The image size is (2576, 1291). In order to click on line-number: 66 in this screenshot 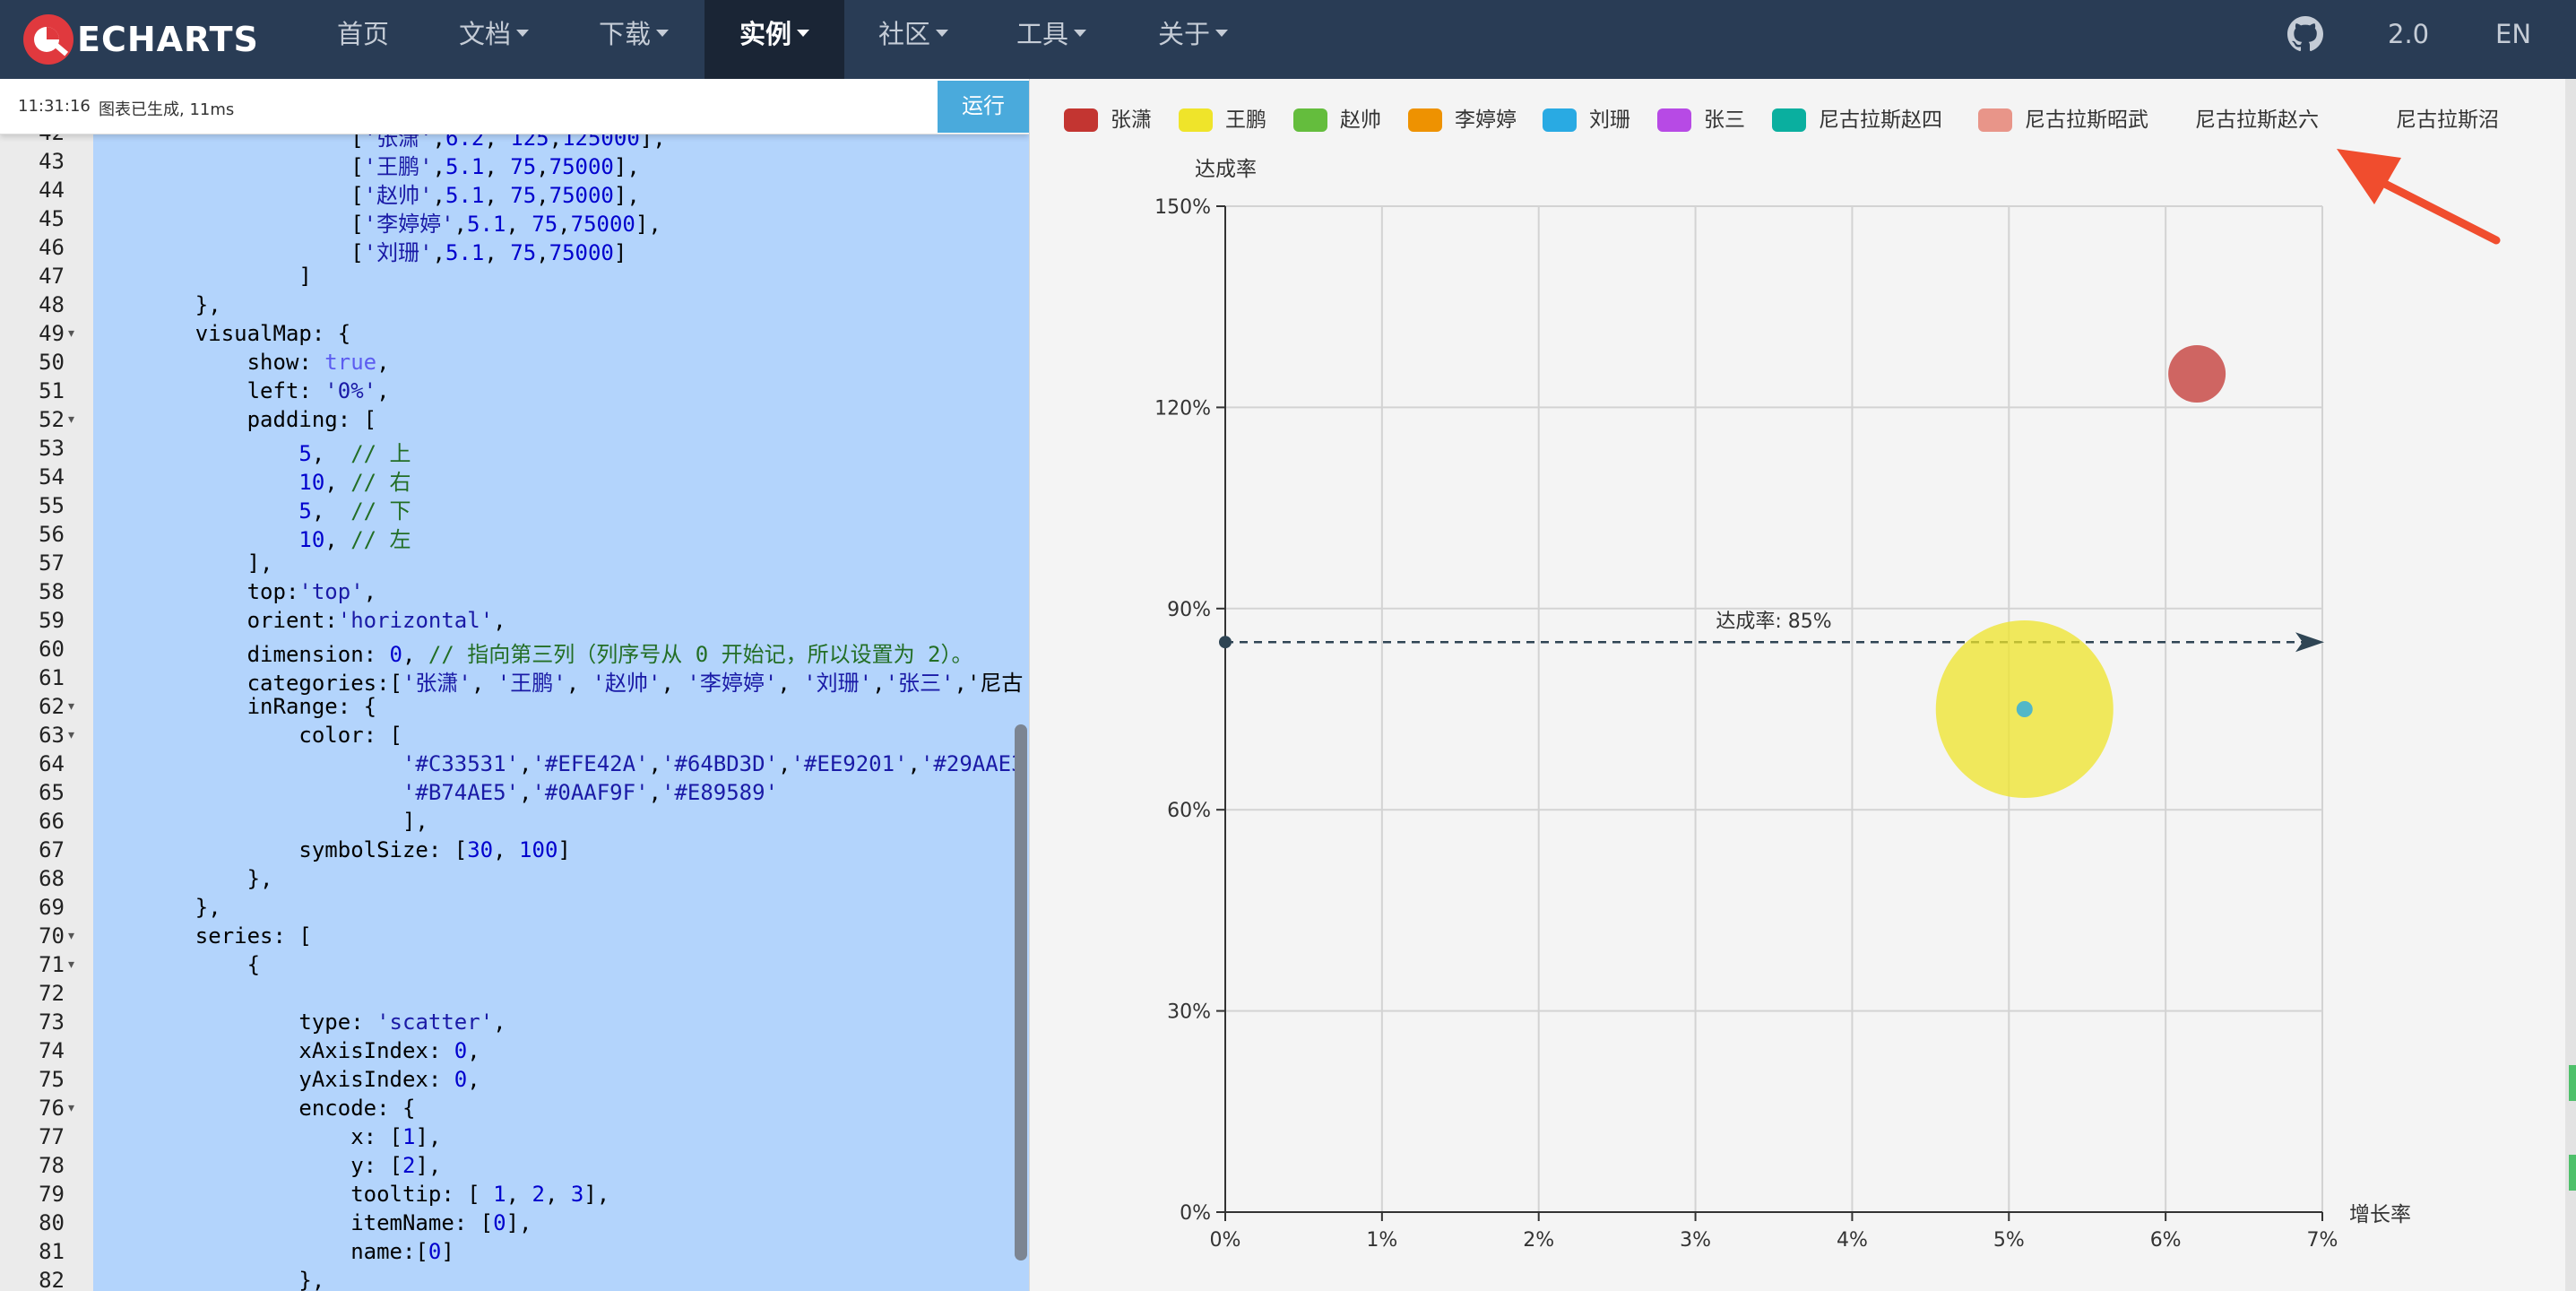, I will do `click(52, 822)`.